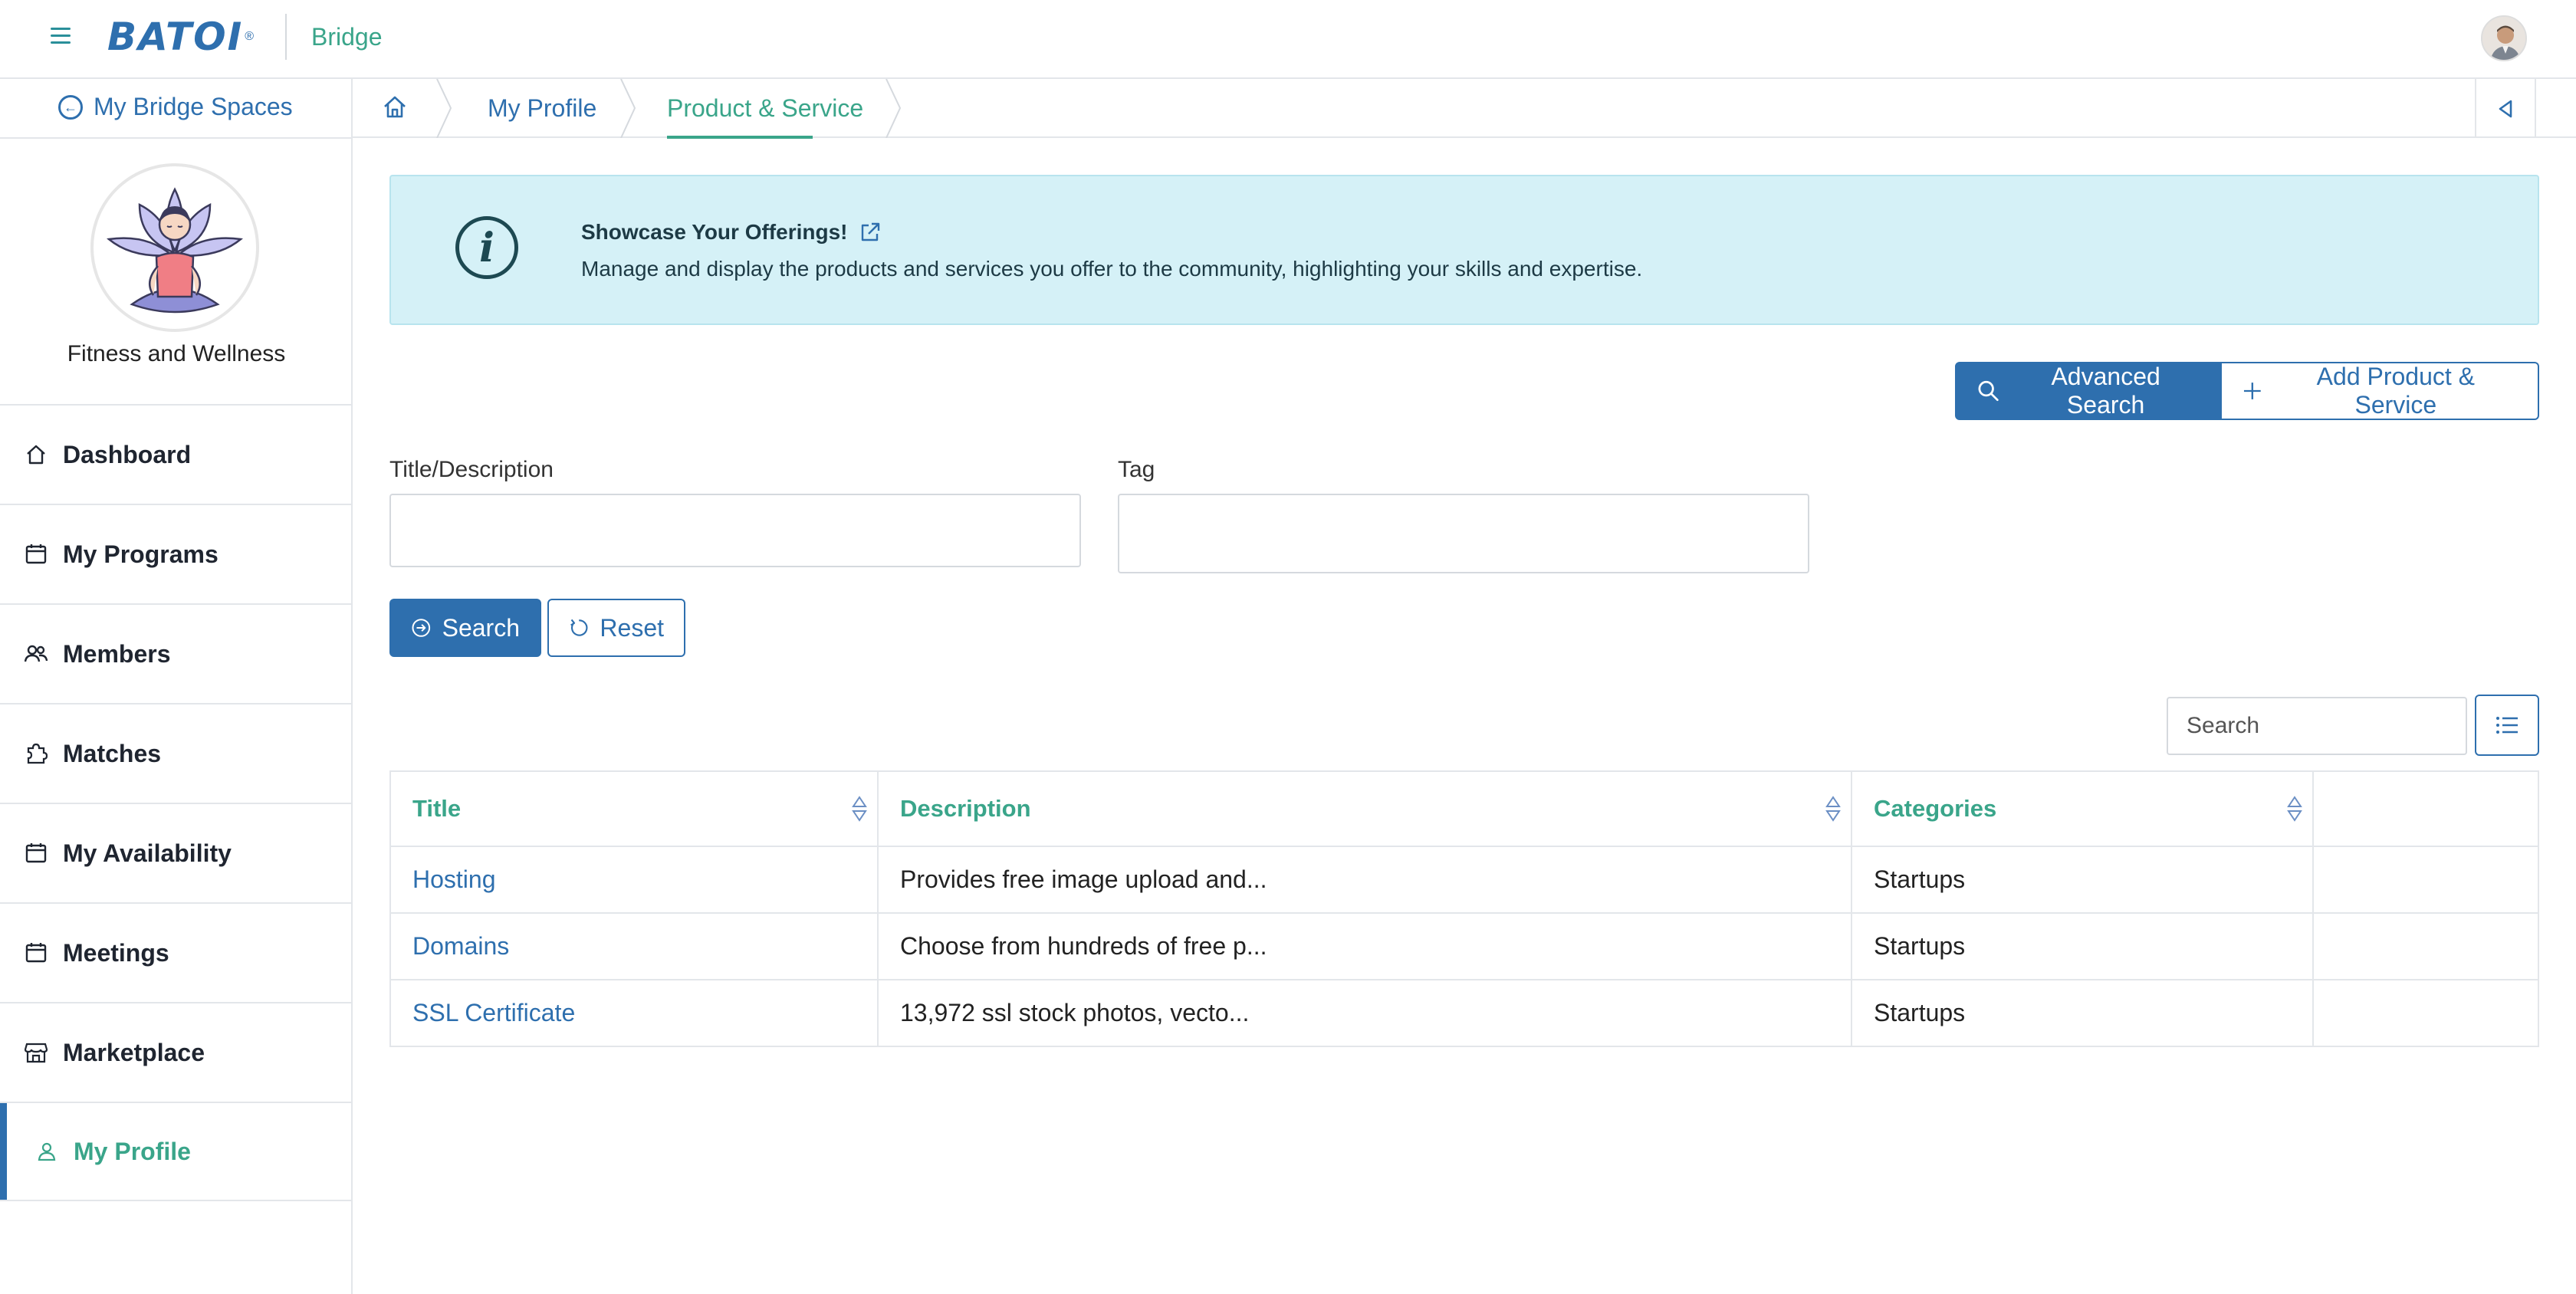  I want to click on sidebar-item-label: Members, so click(117, 654).